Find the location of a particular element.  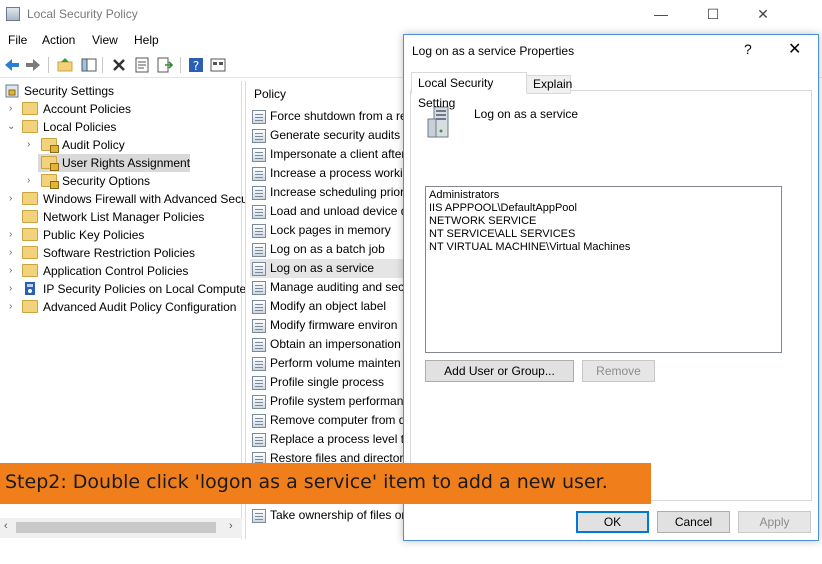

tree-label: User Rights Assignment is located at coordinates (126, 163).